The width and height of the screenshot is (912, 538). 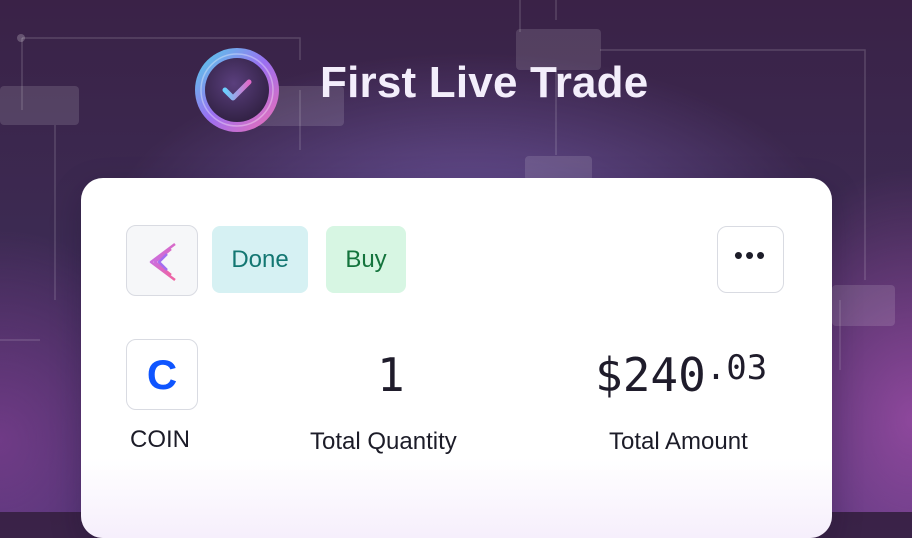 What do you see at coordinates (650, 375) in the screenshot?
I see `amount-dollars: $240` at bounding box center [650, 375].